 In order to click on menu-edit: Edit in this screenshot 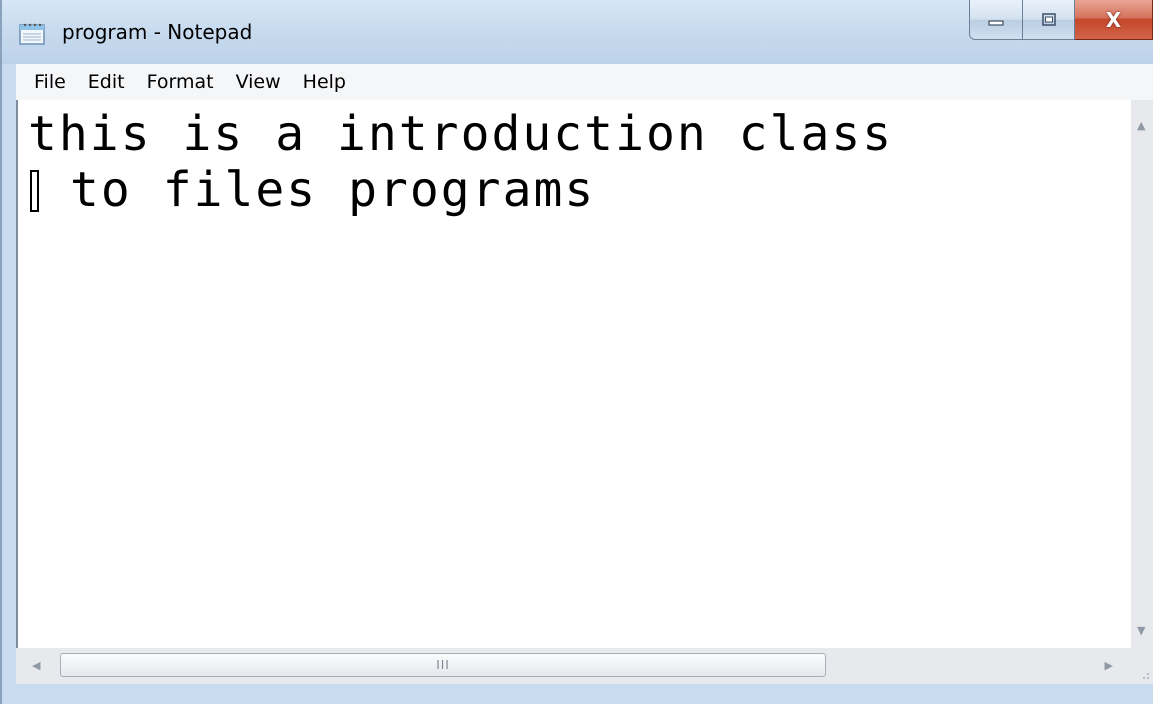, I will do `click(106, 82)`.